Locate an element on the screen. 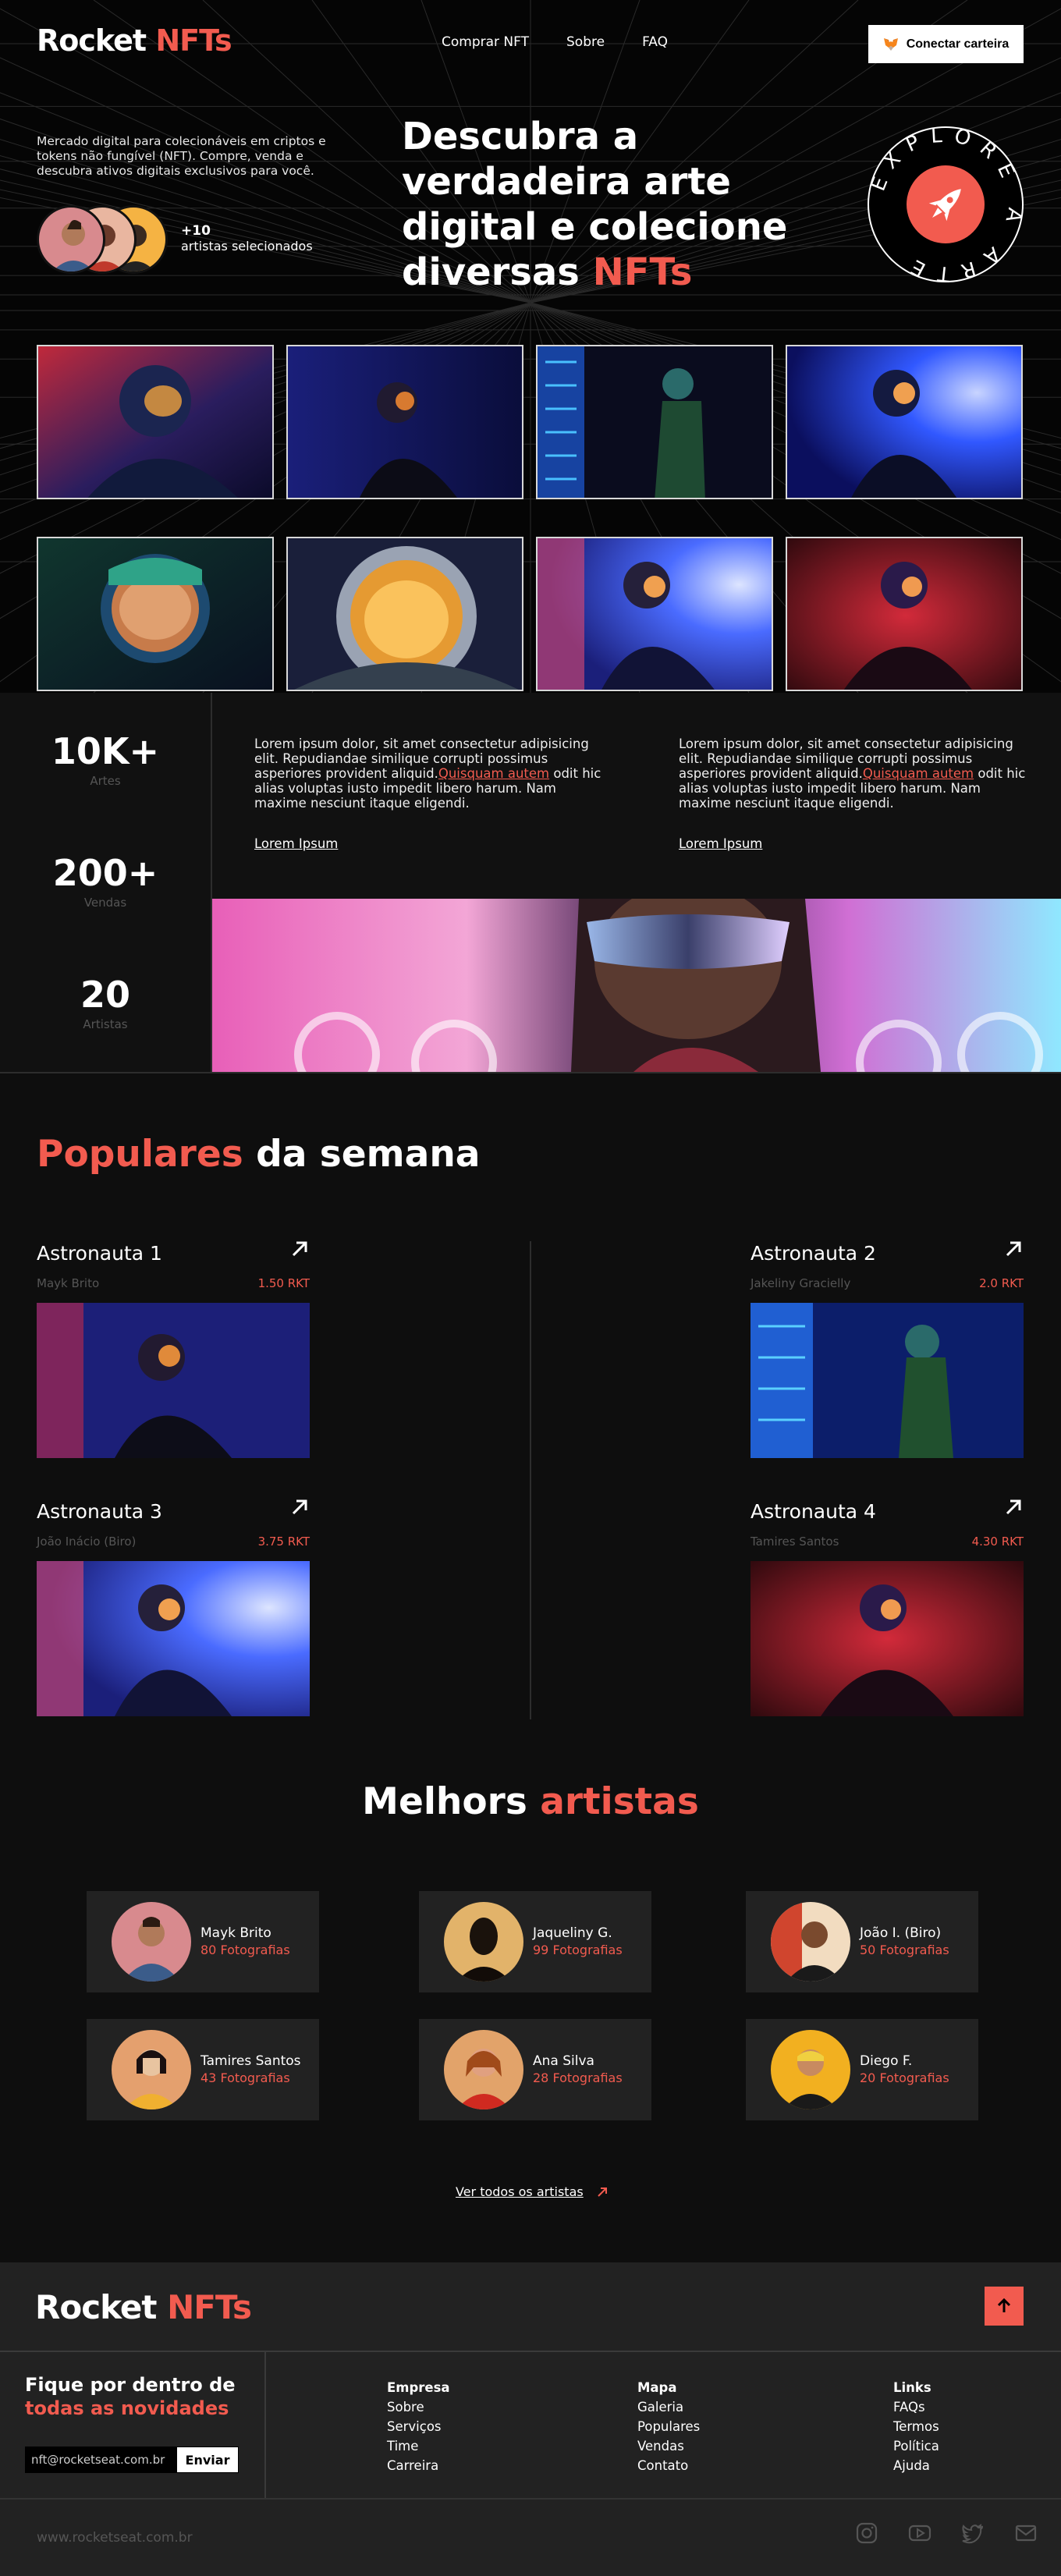  artist-card: Jaqueliny G. 99 Fotografias is located at coordinates (535, 1941).